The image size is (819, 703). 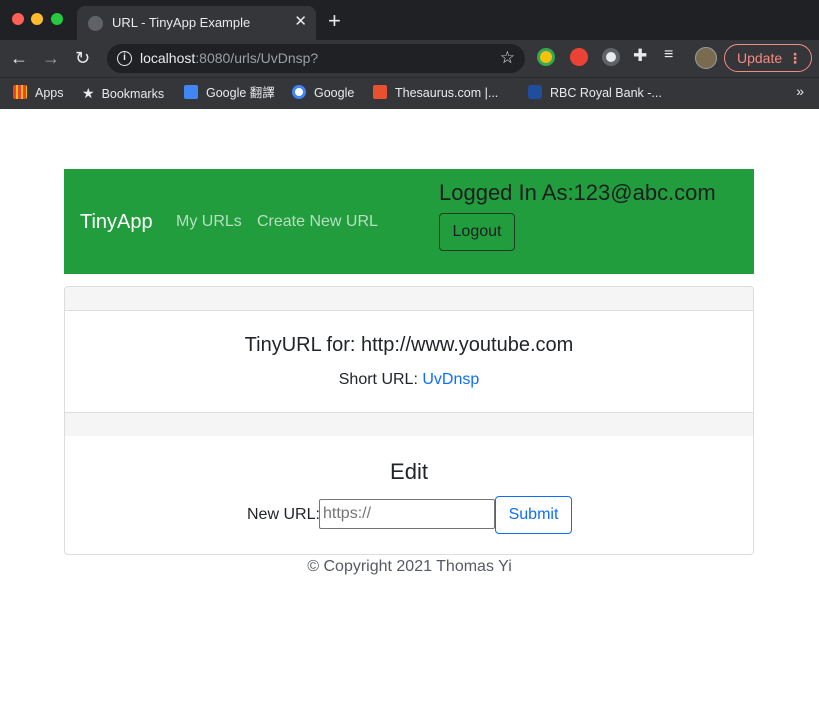 I want to click on card-title: TinyURL for: http://www.youtube.com, so click(x=409, y=345).